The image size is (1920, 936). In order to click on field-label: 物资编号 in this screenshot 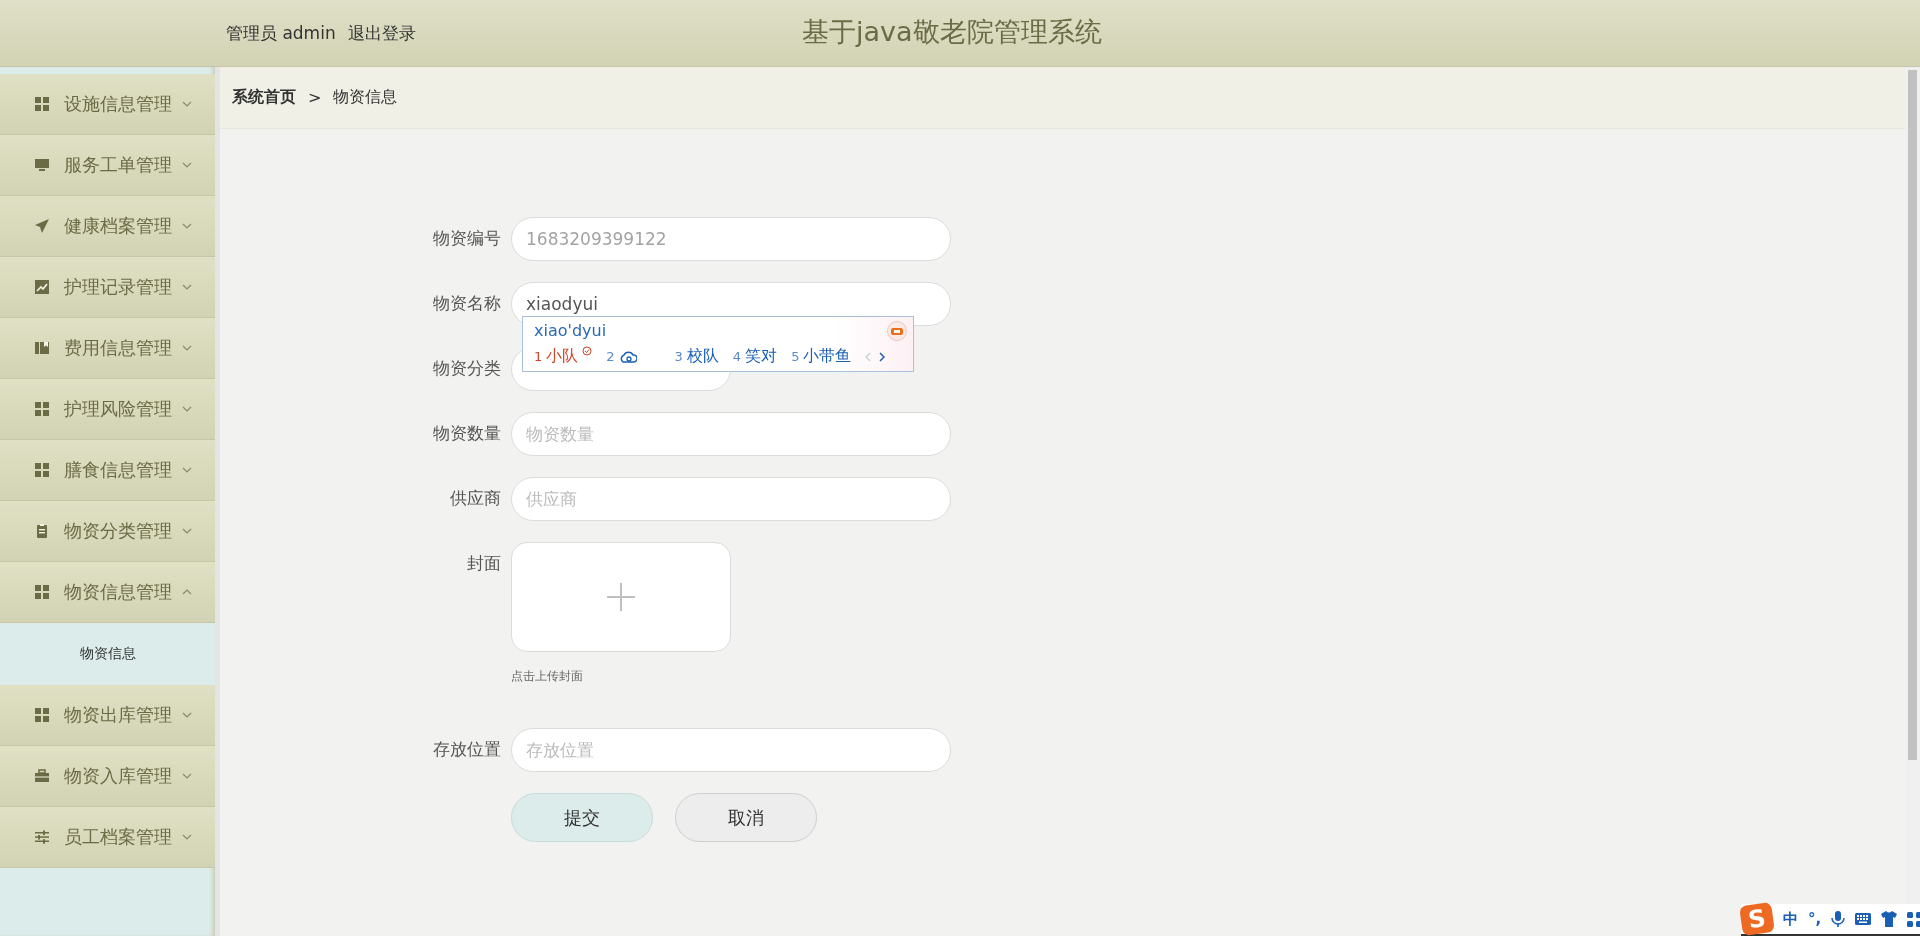, I will do `click(466, 238)`.